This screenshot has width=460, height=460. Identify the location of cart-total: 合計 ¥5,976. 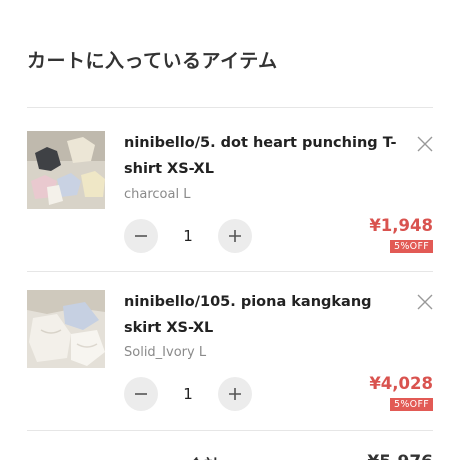
(230, 453).